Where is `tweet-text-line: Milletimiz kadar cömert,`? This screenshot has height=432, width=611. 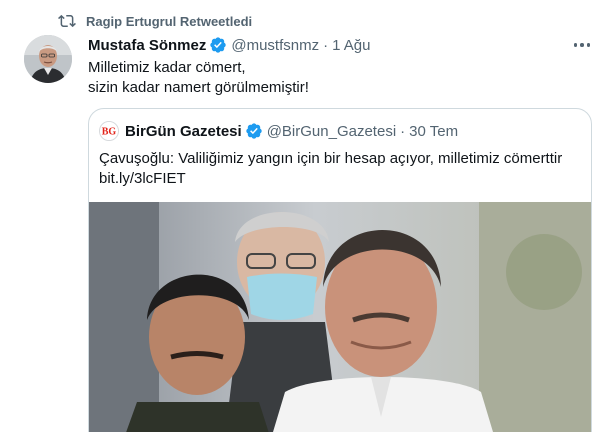 tweet-text-line: Milletimiz kadar cömert, is located at coordinates (167, 67).